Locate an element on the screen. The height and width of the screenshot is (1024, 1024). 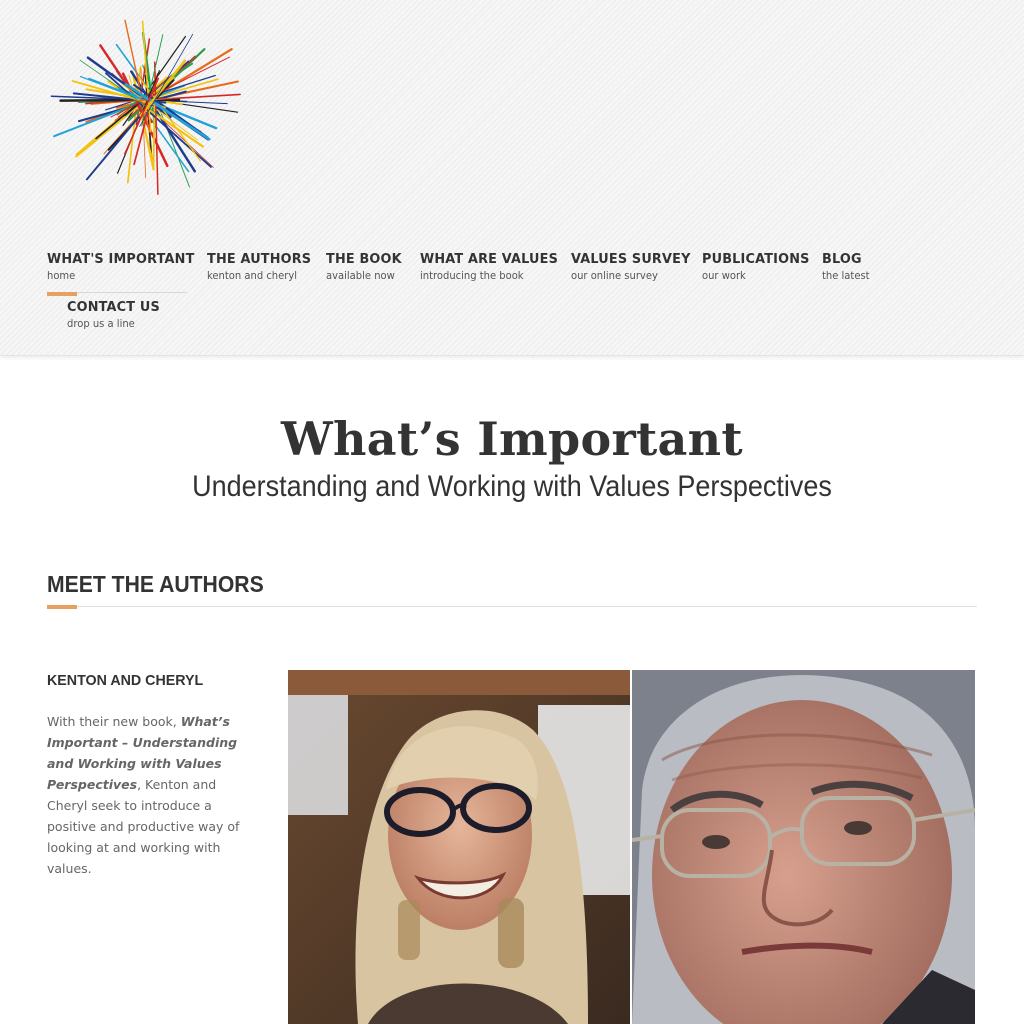
nav-item-blog: BLOG the latest is located at coordinates (847, 266).